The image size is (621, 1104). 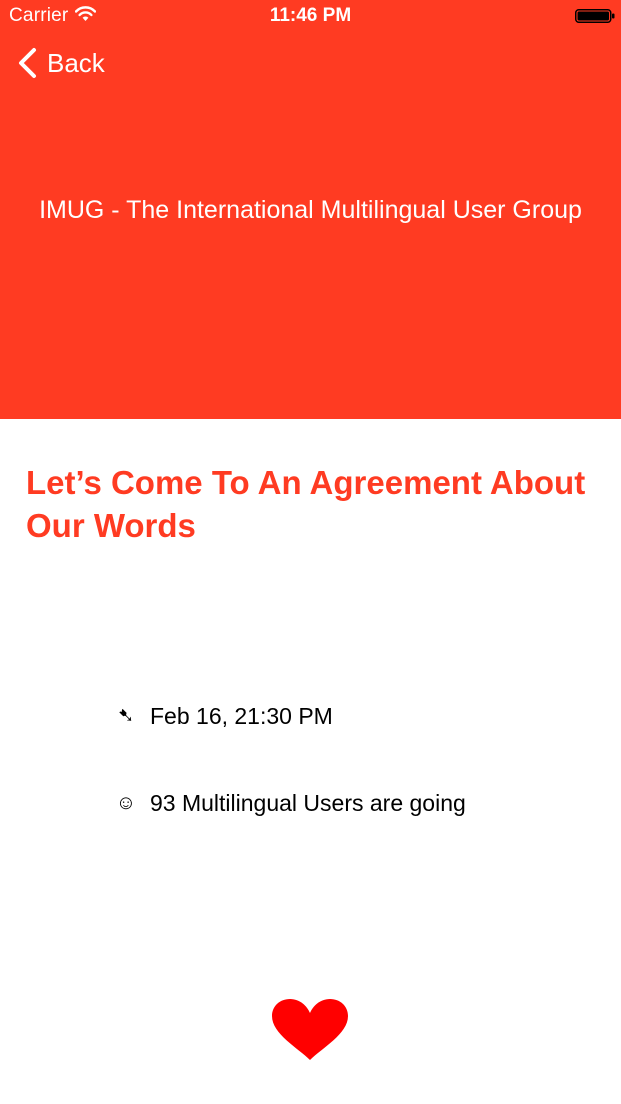 What do you see at coordinates (308, 803) in the screenshot?
I see `event-attendees: 93 Multilingual Users are going` at bounding box center [308, 803].